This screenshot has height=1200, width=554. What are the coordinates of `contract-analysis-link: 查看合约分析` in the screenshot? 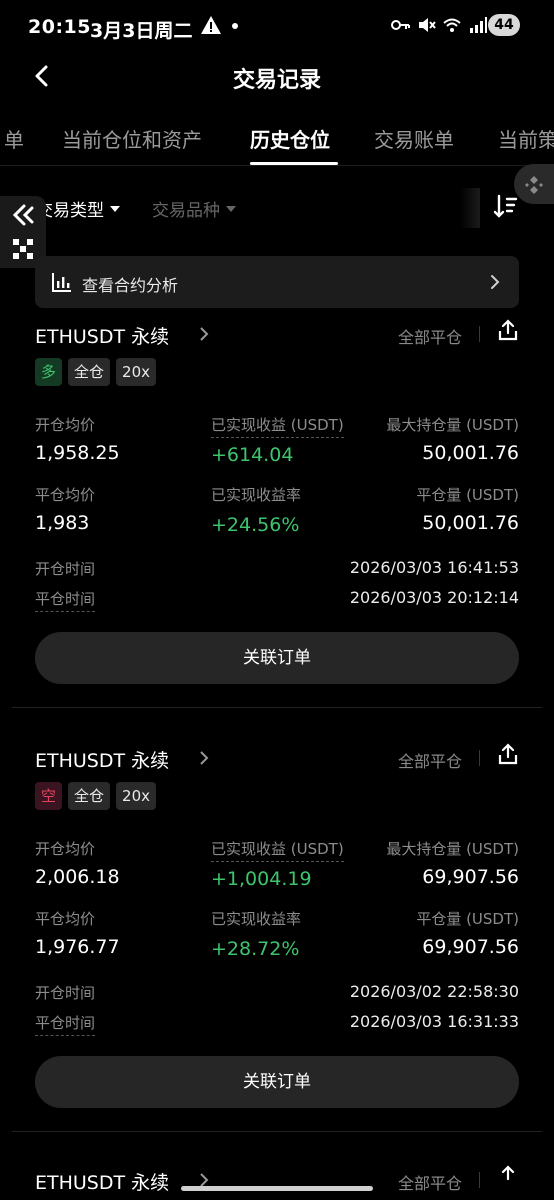 It's located at (277, 282).